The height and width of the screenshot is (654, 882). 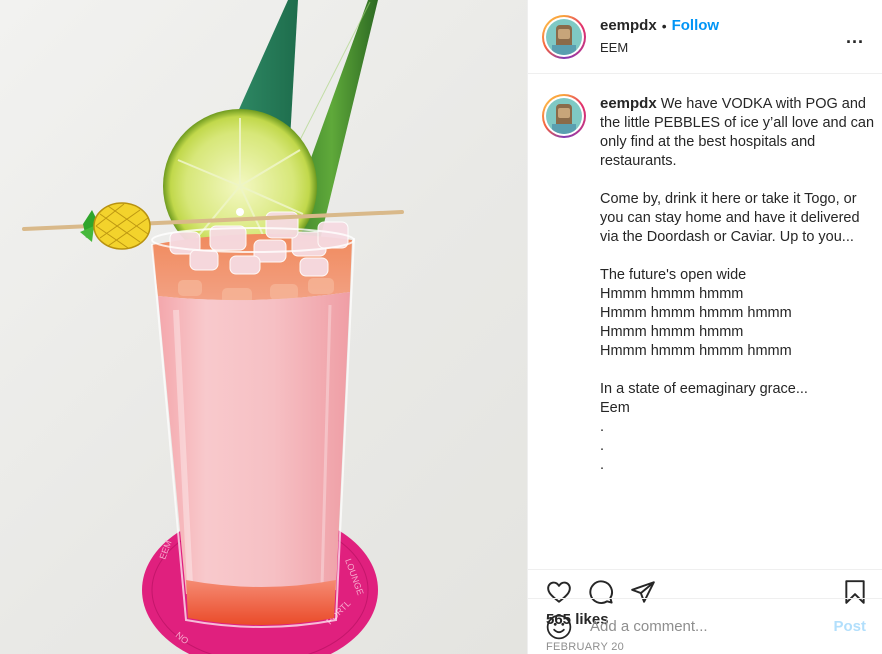 I want to click on emoji-icon, so click(x=559, y=627).